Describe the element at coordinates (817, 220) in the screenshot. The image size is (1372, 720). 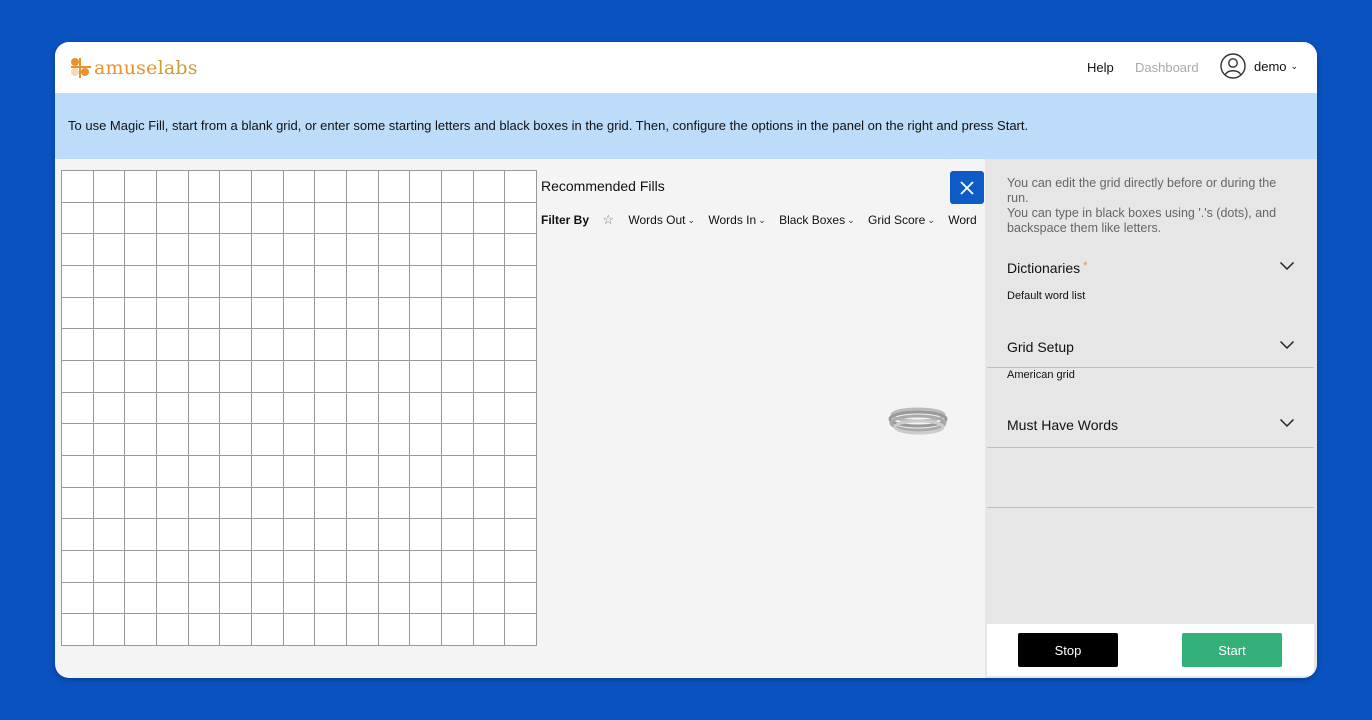
I see `filter-black-boxes: Black Boxes ⌄` at that location.